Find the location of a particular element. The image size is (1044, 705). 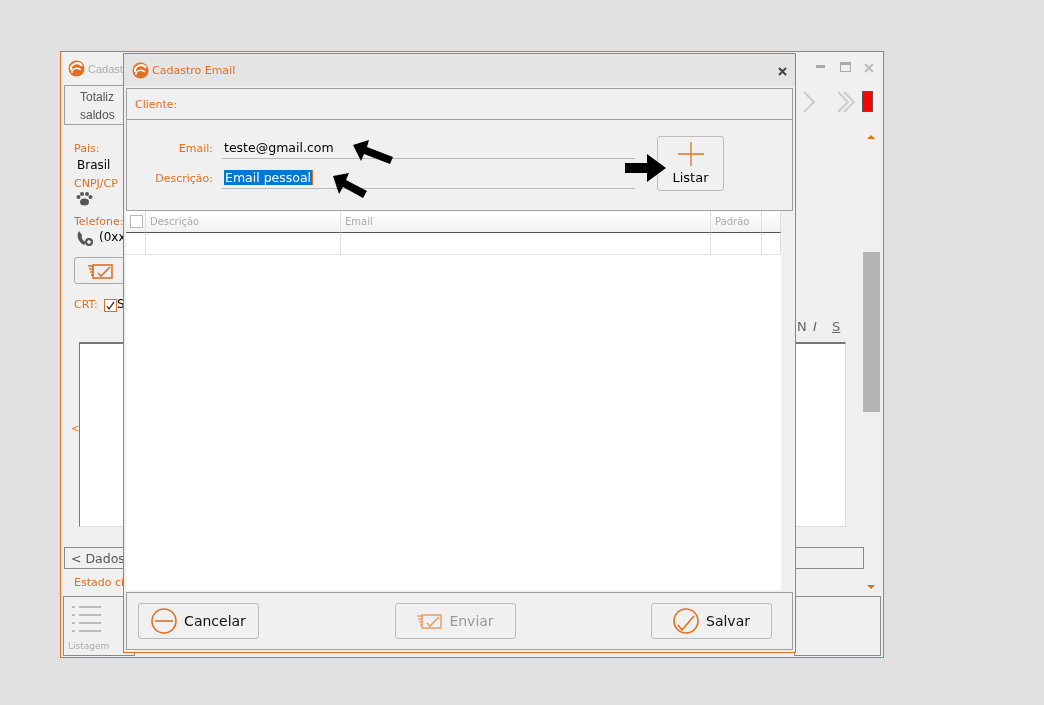

field-label: Estado ci is located at coordinates (99, 582).